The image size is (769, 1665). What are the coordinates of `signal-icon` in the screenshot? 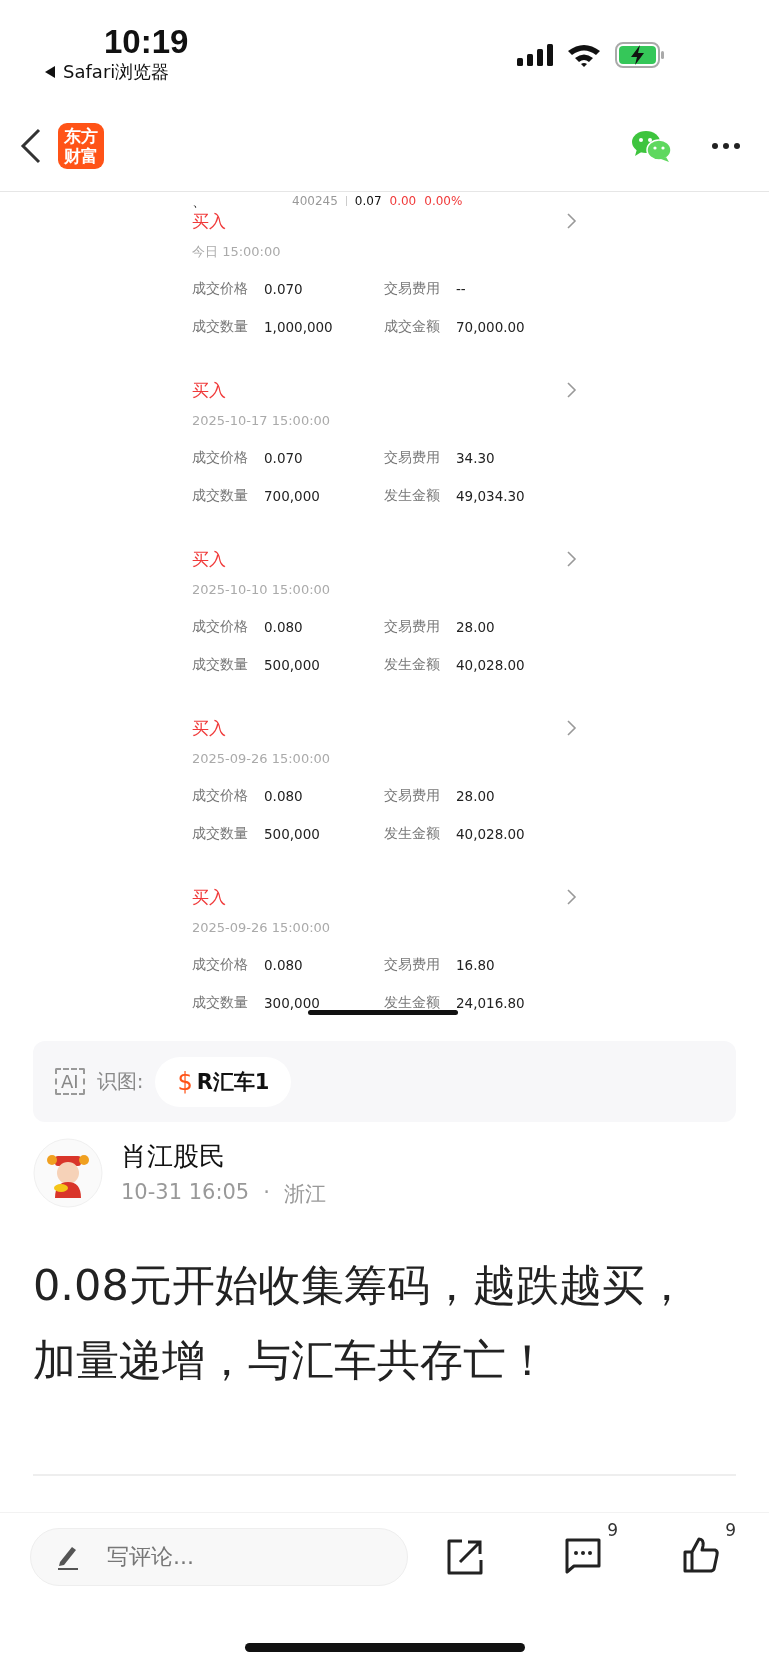 It's located at (535, 55).